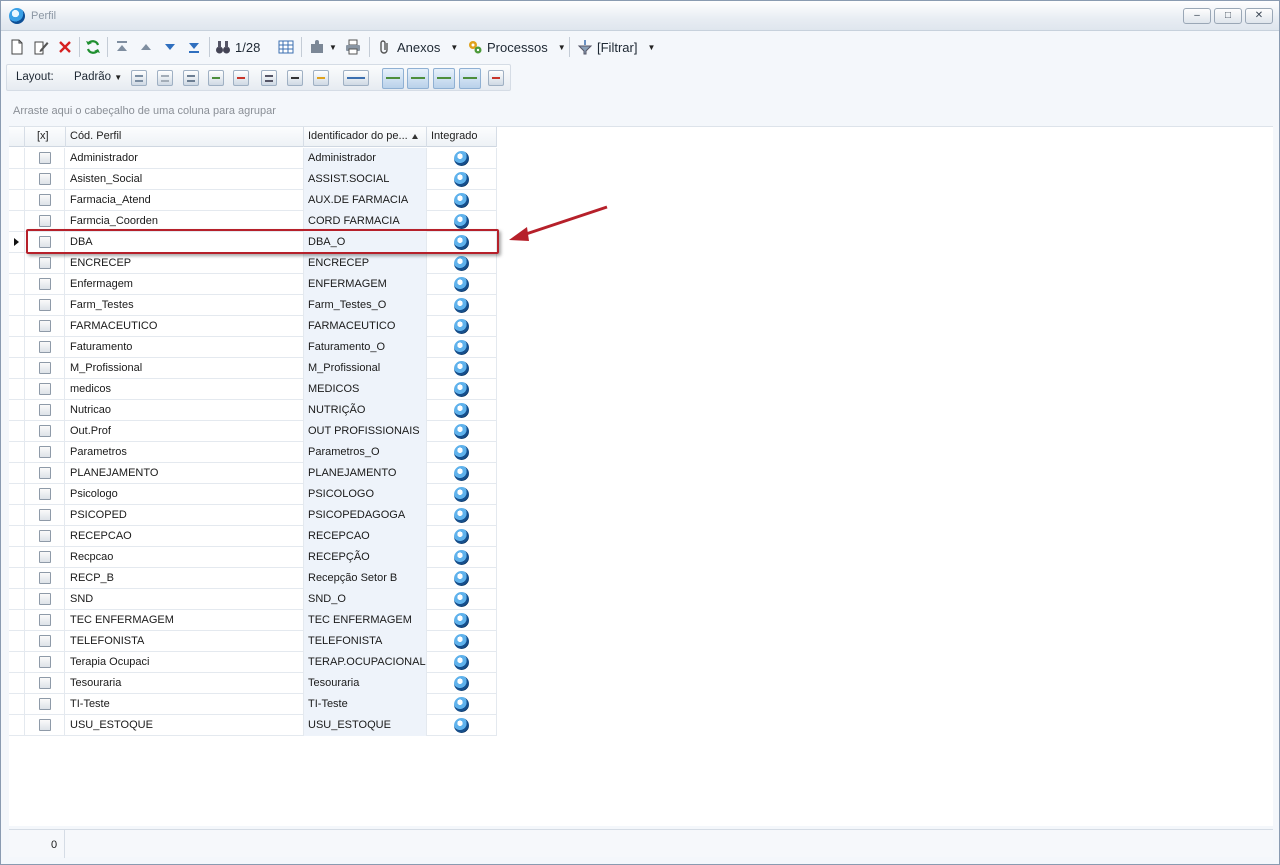  I want to click on table-row: Asisten_Social ASSIST.SOCIAL, so click(253, 179).